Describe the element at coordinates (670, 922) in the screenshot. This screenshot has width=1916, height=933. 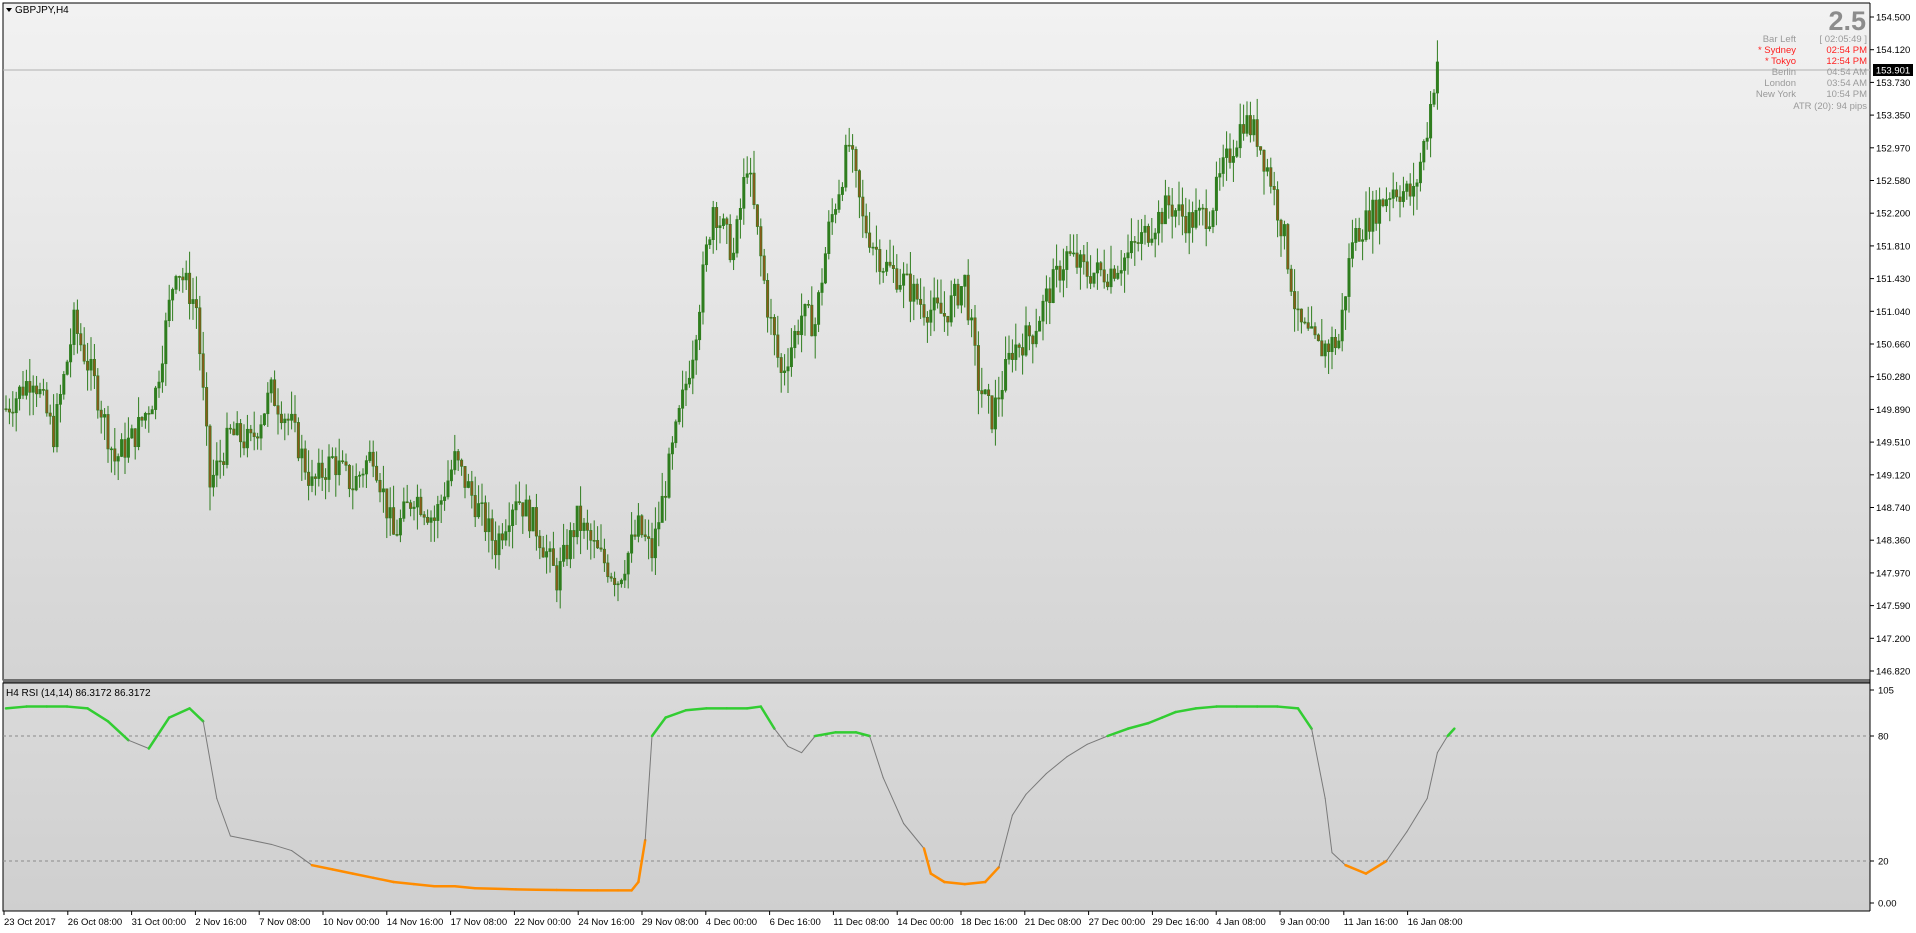
I see `time-tick-label: 29 Nov 08:00` at that location.